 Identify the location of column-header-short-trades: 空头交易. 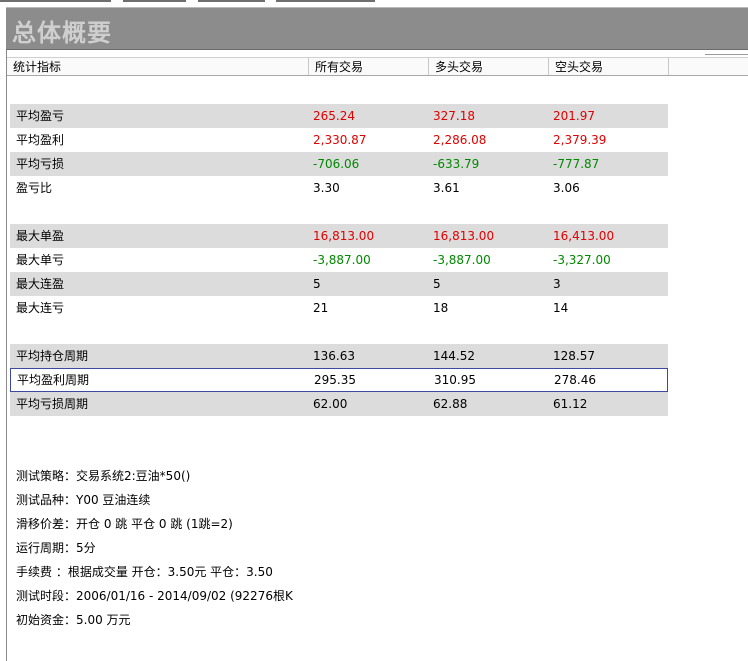
(609, 66).